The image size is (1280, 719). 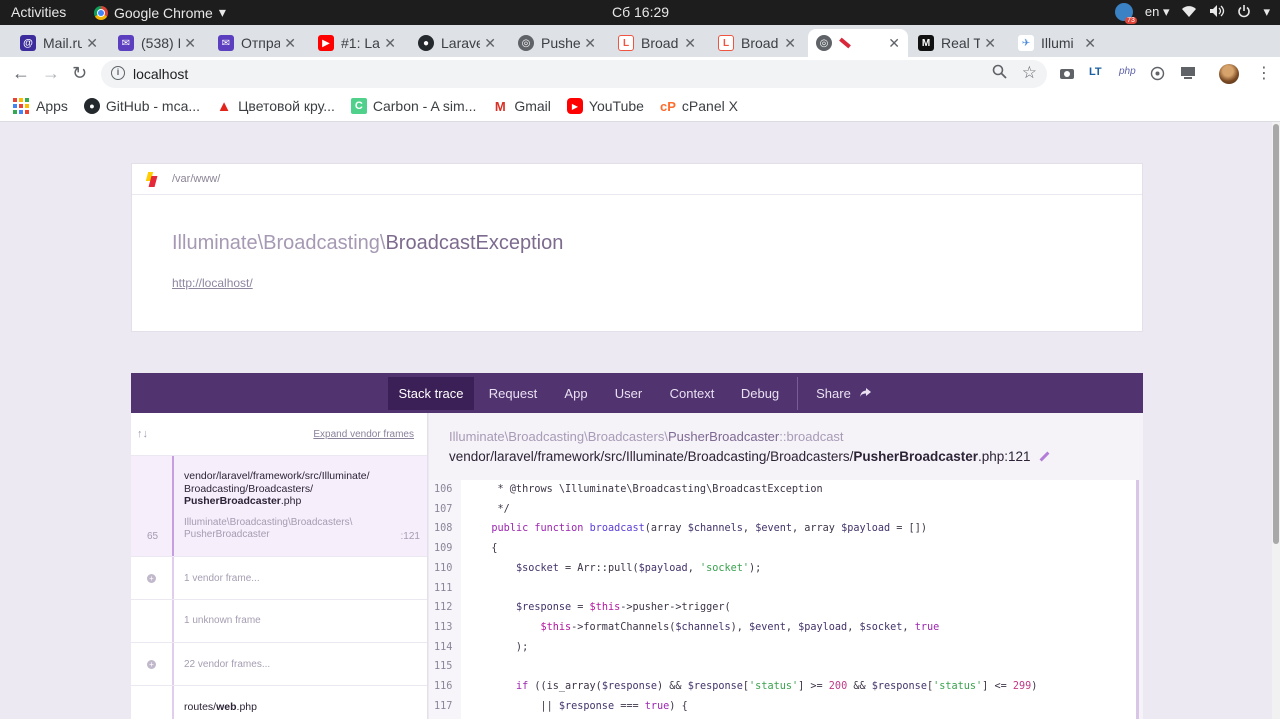 What do you see at coordinates (1244, 12) in the screenshot?
I see `power-icon` at bounding box center [1244, 12].